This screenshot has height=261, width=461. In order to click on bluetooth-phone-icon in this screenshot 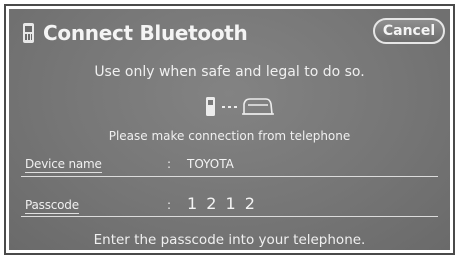, I will do `click(28, 33)`.